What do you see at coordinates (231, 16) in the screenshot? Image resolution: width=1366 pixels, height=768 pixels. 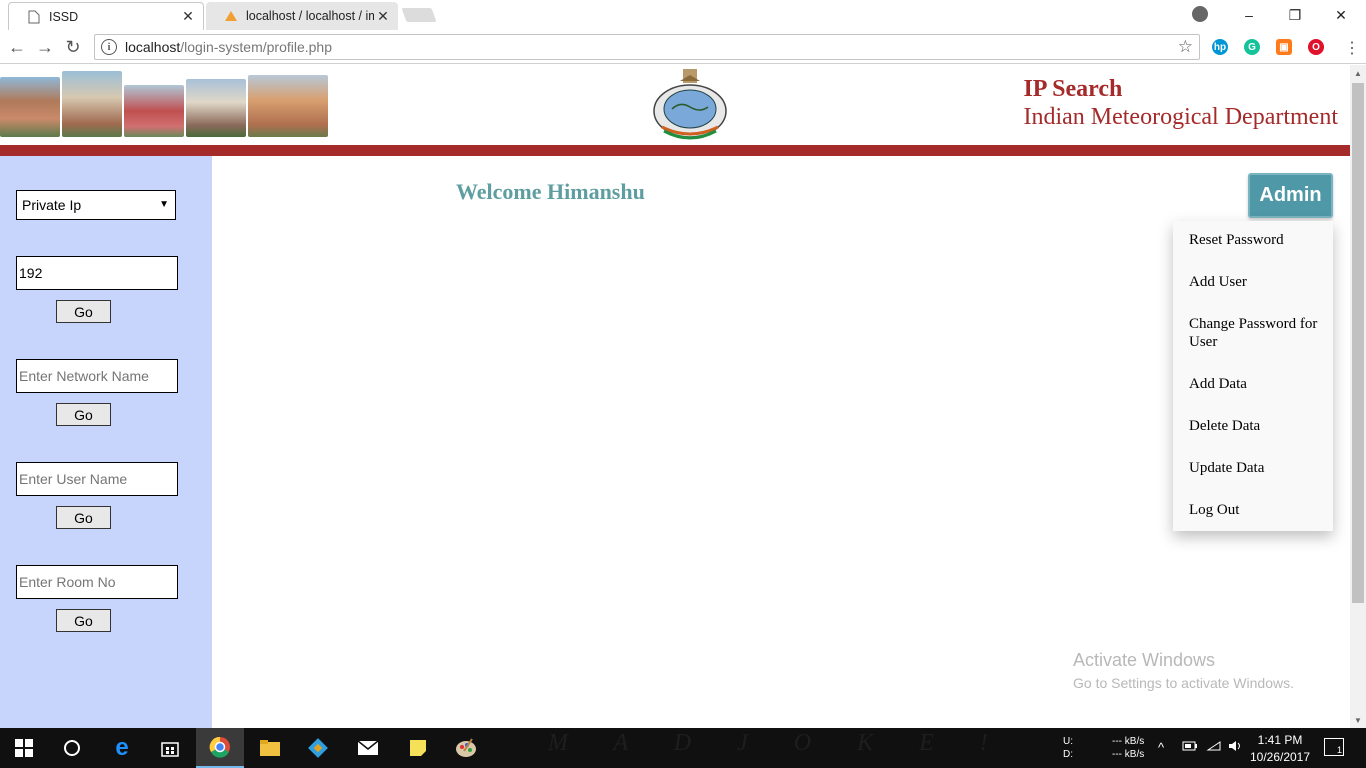 I see `phpmyadmin-icon` at bounding box center [231, 16].